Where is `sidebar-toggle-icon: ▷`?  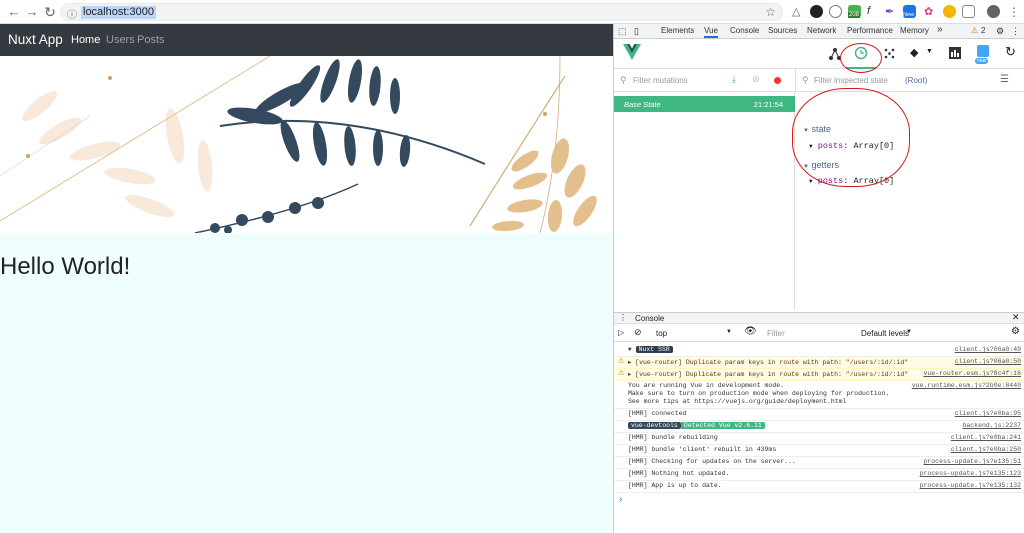
sidebar-toggle-icon: ▷ is located at coordinates (621, 332).